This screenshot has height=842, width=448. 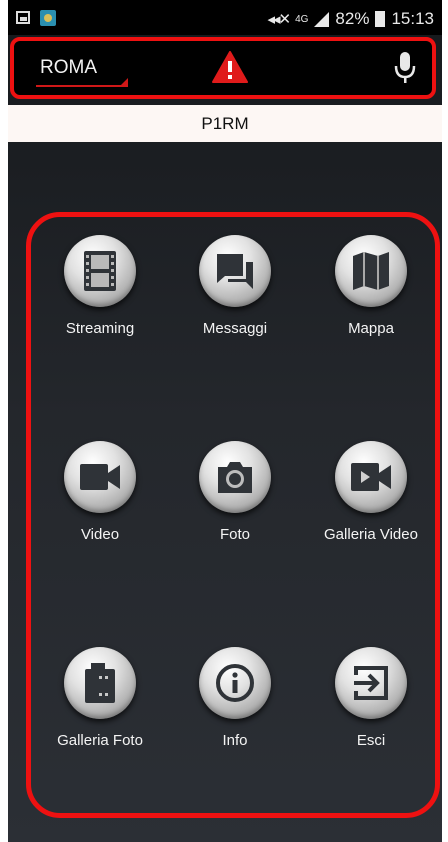 I want to click on exit-label: Esci, so click(x=371, y=740).